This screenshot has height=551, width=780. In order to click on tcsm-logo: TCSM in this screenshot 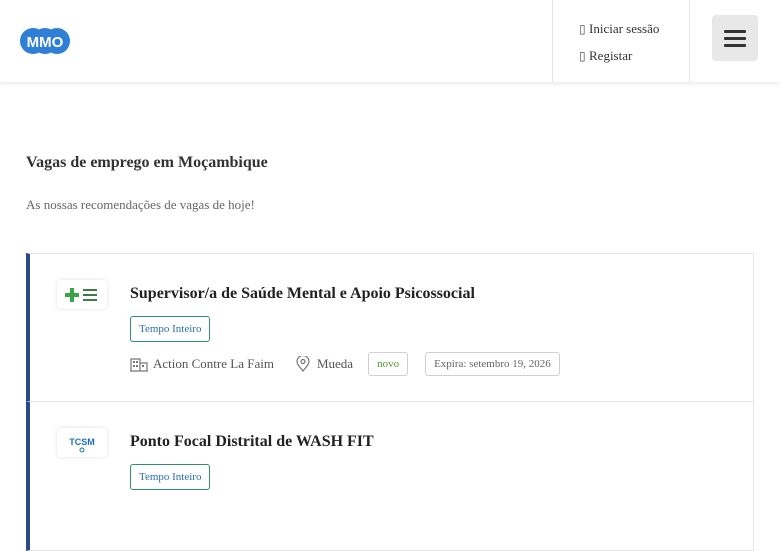, I will do `click(82, 442)`.